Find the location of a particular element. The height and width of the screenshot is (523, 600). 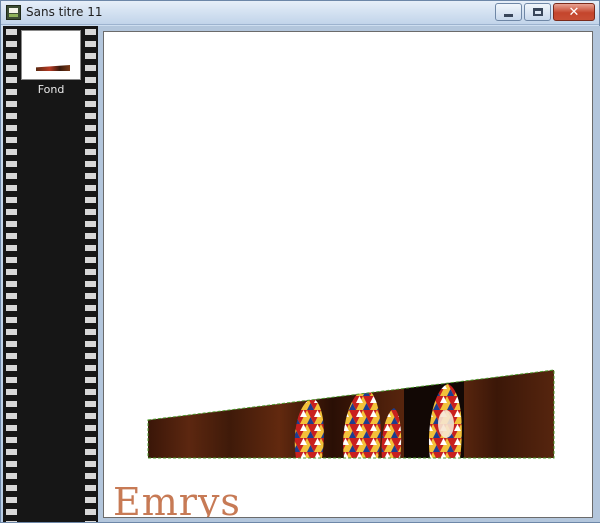

window-title: Sans titre 11 is located at coordinates (64, 12).